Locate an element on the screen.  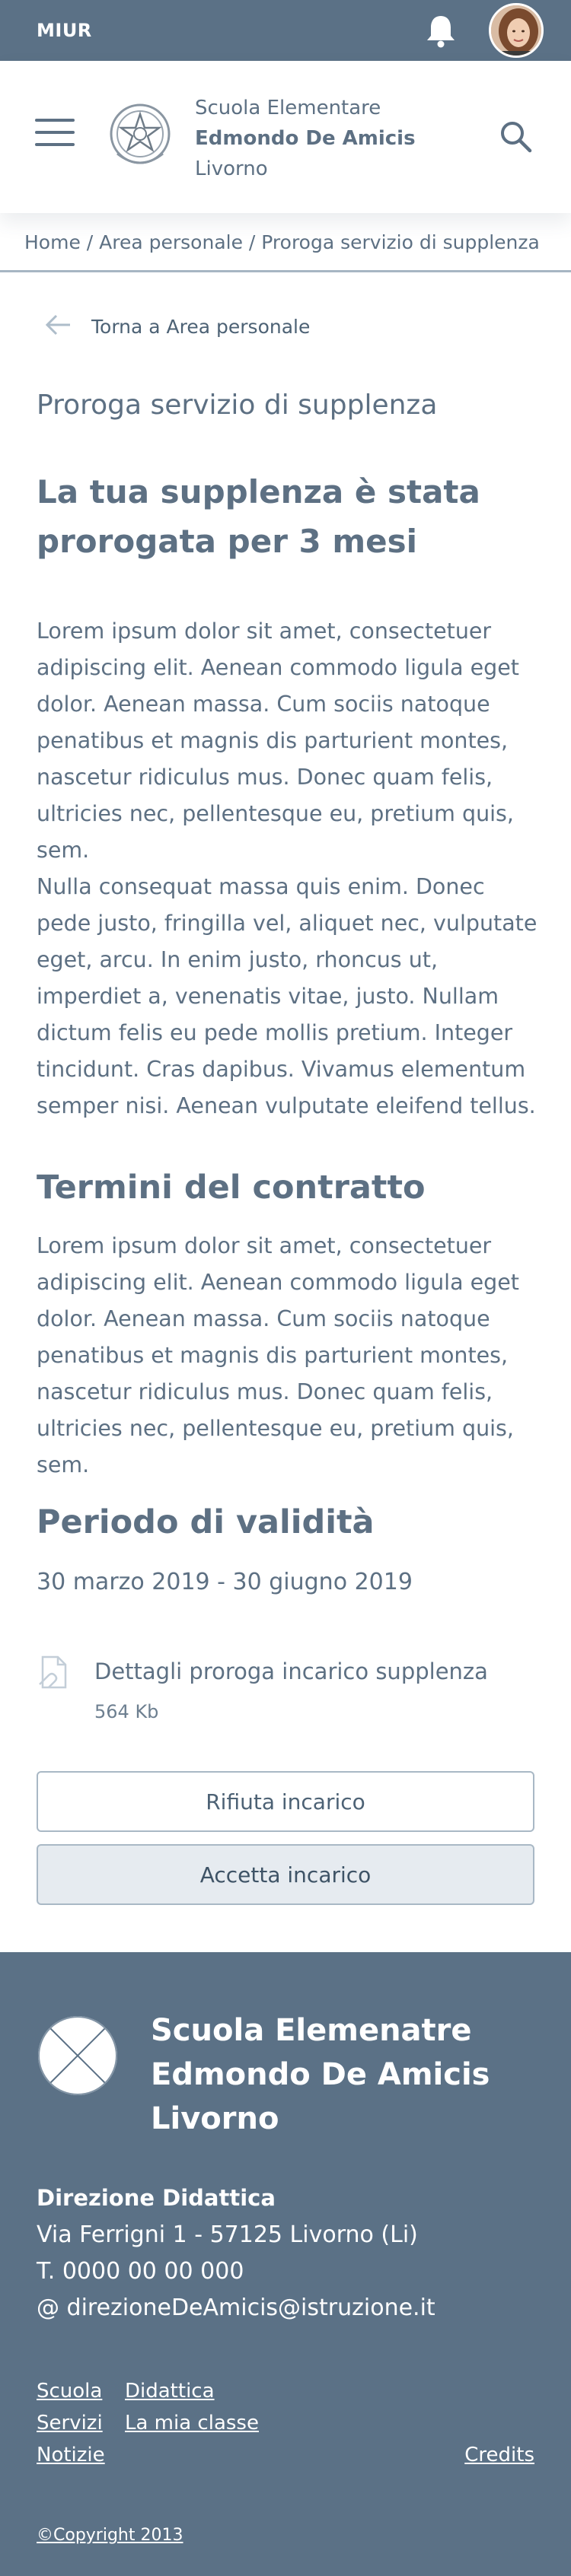
footer-email: @ direzioneDeAmicis@istruzione.it is located at coordinates (236, 2308).